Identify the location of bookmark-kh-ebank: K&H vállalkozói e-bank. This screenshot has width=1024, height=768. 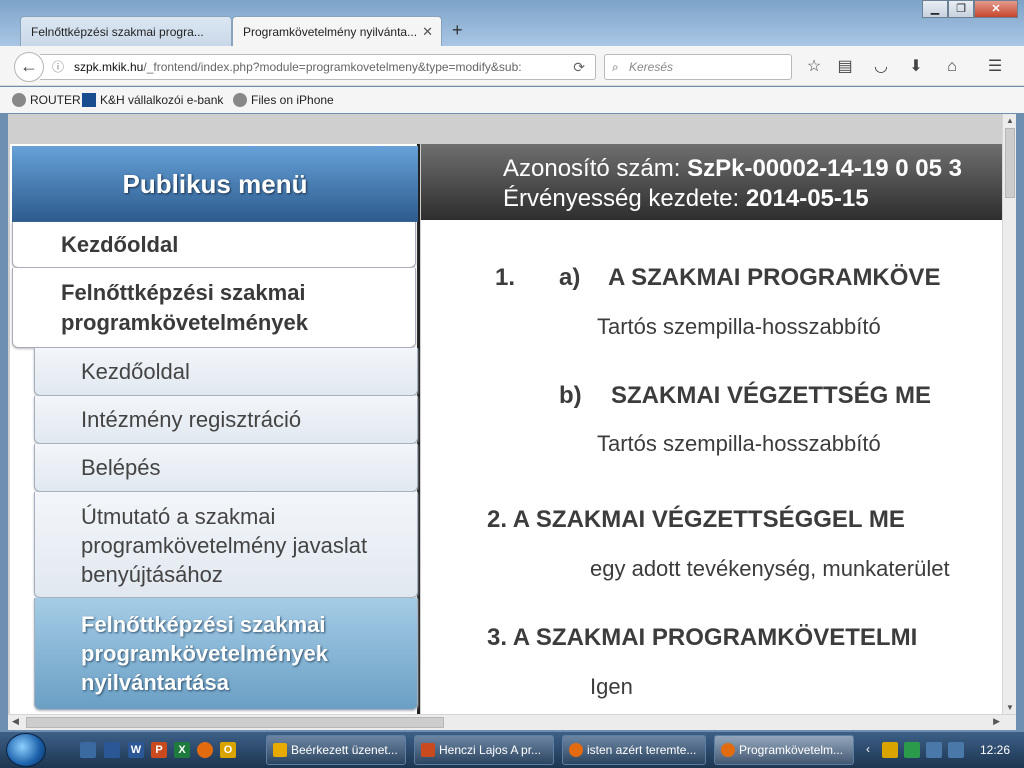
(152, 100).